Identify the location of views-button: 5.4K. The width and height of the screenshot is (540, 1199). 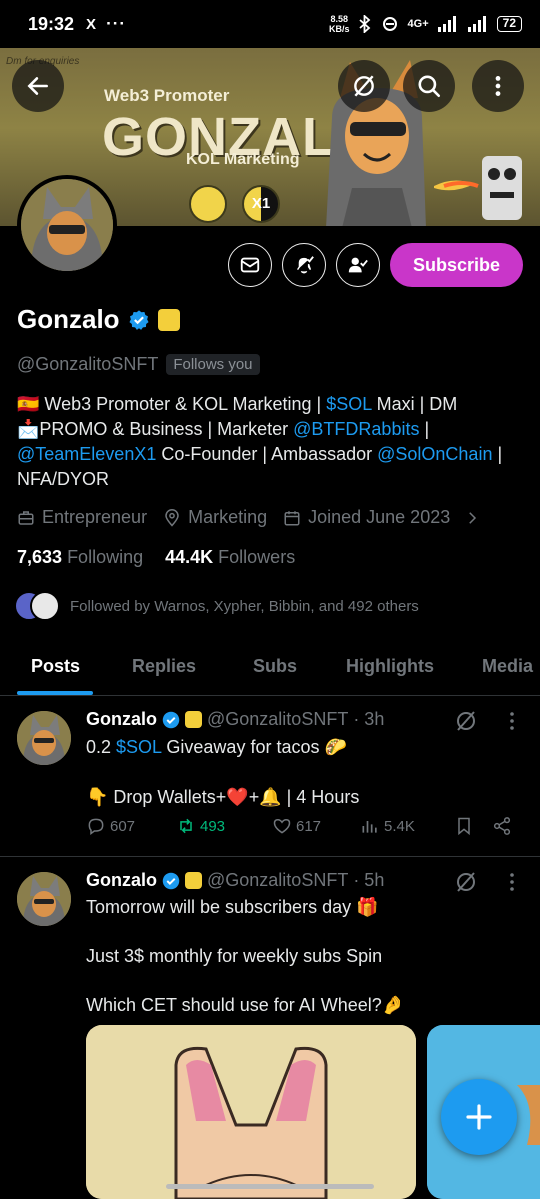
(387, 826).